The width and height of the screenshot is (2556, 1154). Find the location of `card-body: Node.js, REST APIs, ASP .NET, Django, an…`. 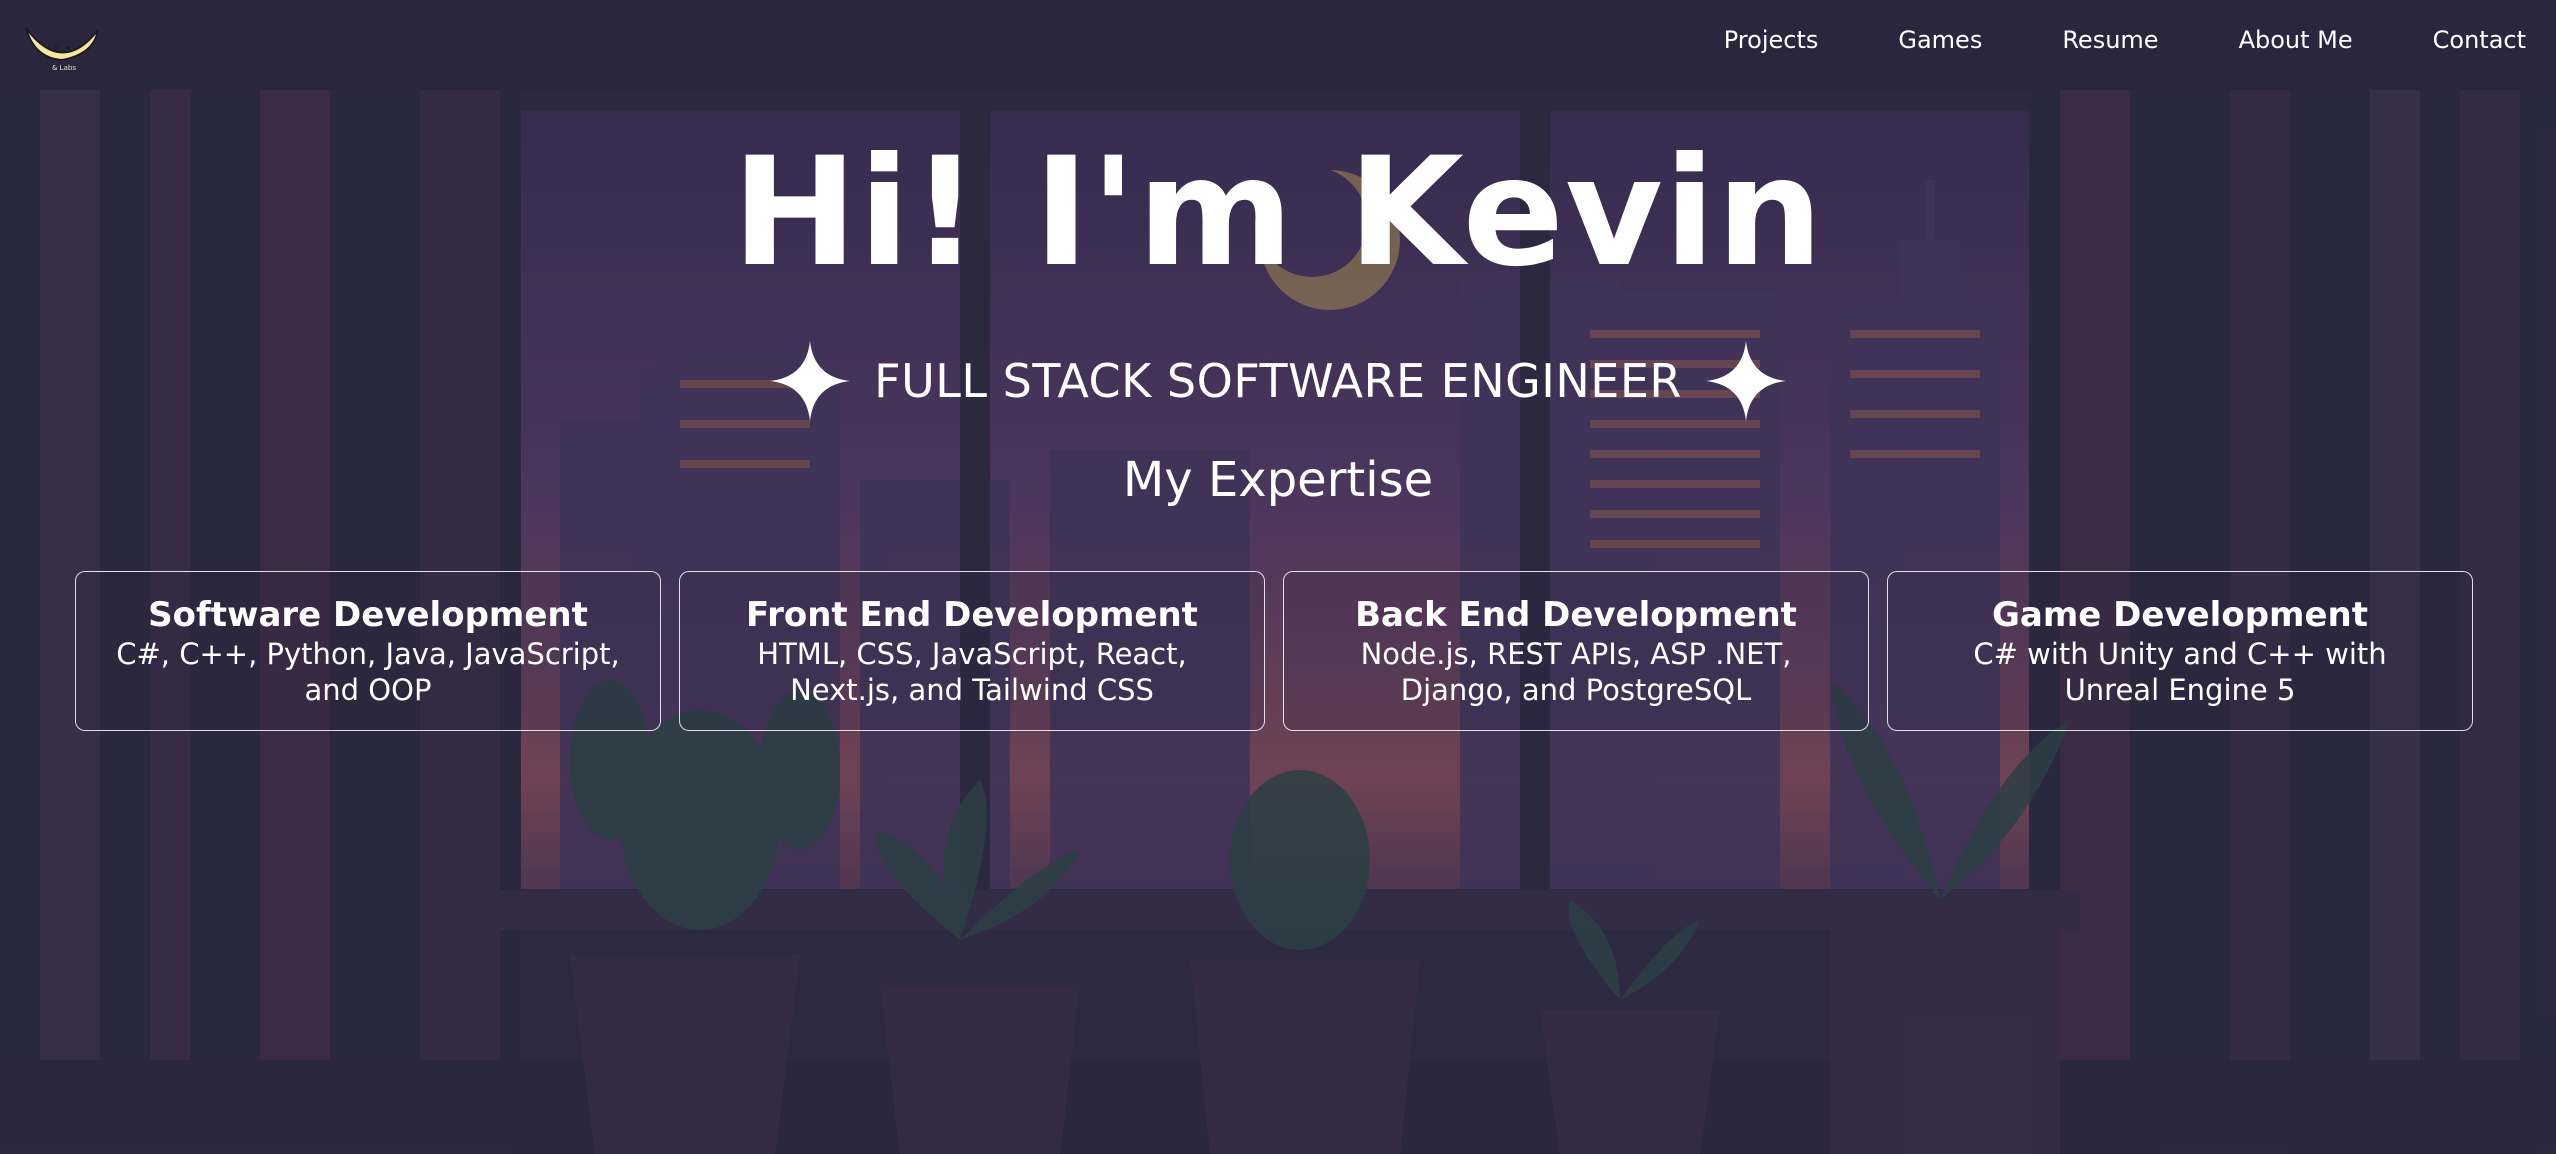

card-body: Node.js, REST APIs, ASP .NET, Django, an… is located at coordinates (1576, 672).